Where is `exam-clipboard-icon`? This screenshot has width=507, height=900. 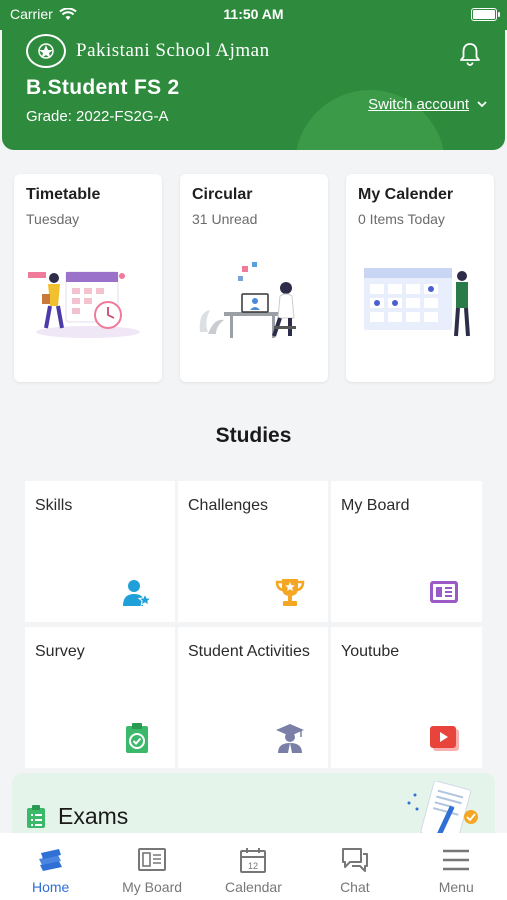 exam-clipboard-icon is located at coordinates (36, 816).